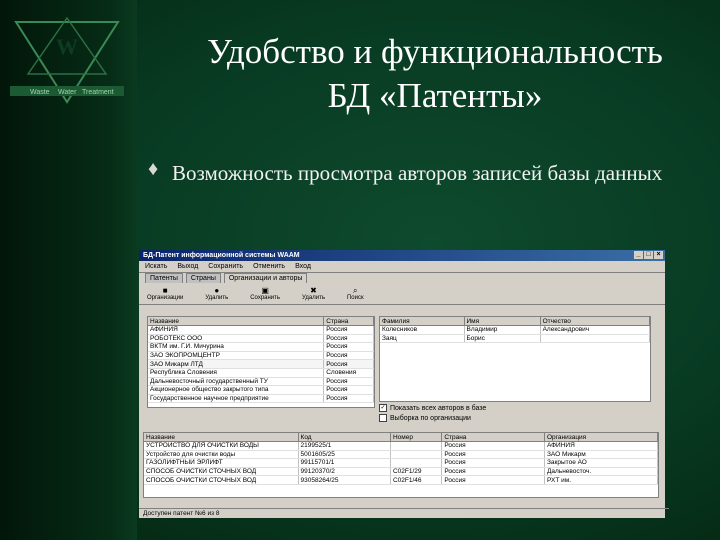 The image size is (720, 540). What do you see at coordinates (269, 266) in the screenshot?
I see `menu-item-cancel: Отменить` at bounding box center [269, 266].